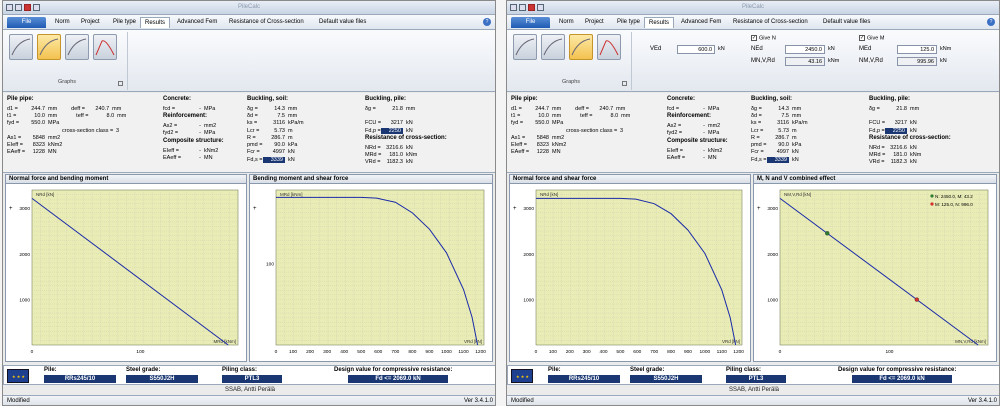  Describe the element at coordinates (251, 137) in the screenshot. I see `label: R =` at that location.